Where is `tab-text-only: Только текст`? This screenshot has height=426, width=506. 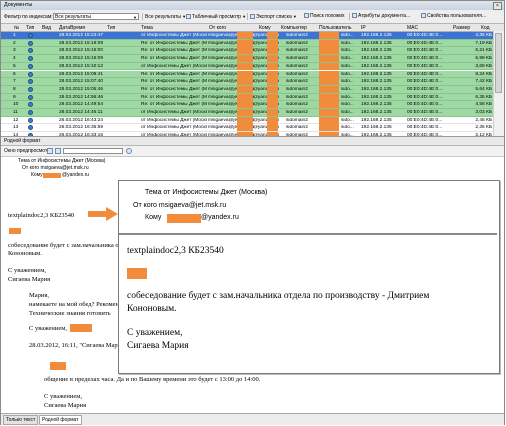 tab-text-only: Только текст is located at coordinates (21, 420).